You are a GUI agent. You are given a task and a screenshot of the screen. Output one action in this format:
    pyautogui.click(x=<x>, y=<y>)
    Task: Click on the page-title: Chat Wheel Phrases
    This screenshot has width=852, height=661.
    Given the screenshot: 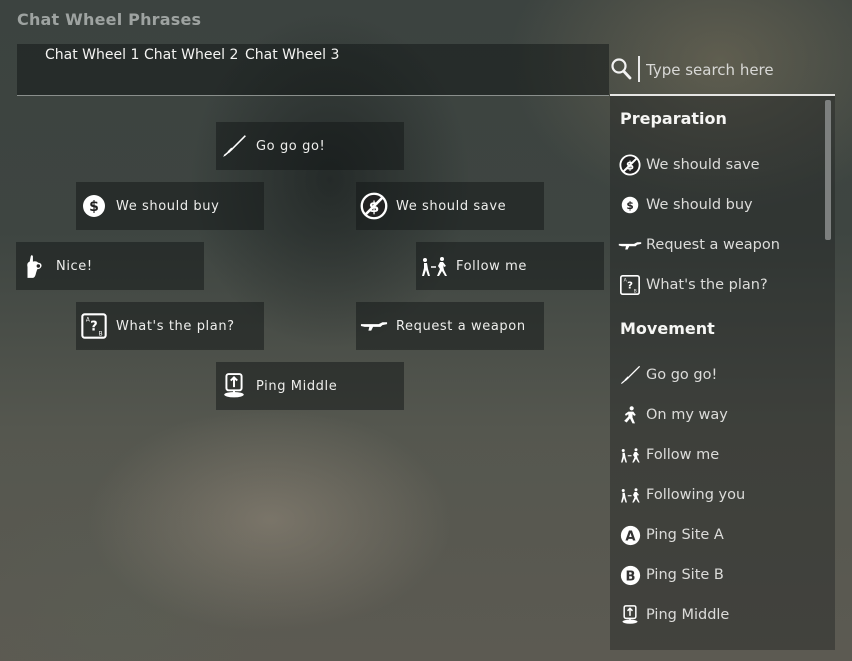 What is the action you would take?
    pyautogui.click(x=109, y=19)
    